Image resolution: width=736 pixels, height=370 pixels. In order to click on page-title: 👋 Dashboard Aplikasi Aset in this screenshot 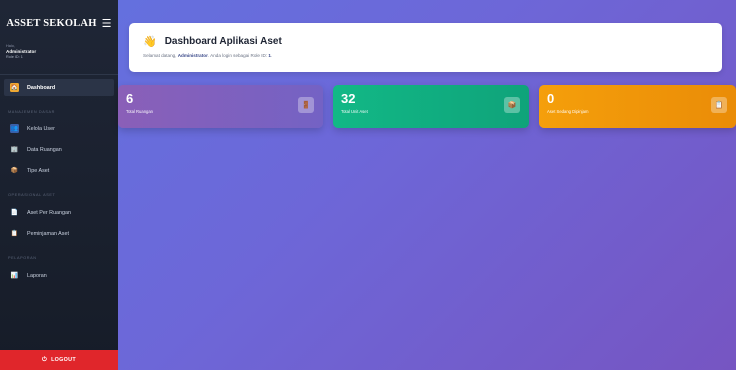, I will do `click(425, 41)`.